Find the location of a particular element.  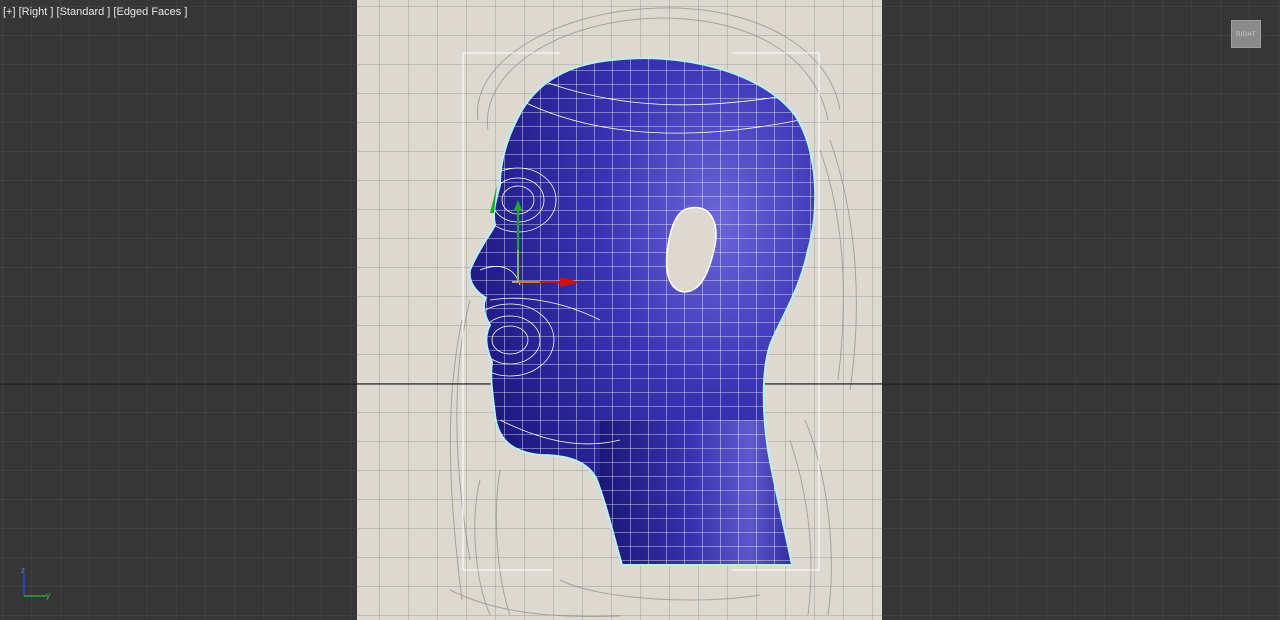

viewport-view-name: [Right ] is located at coordinates (36, 12).